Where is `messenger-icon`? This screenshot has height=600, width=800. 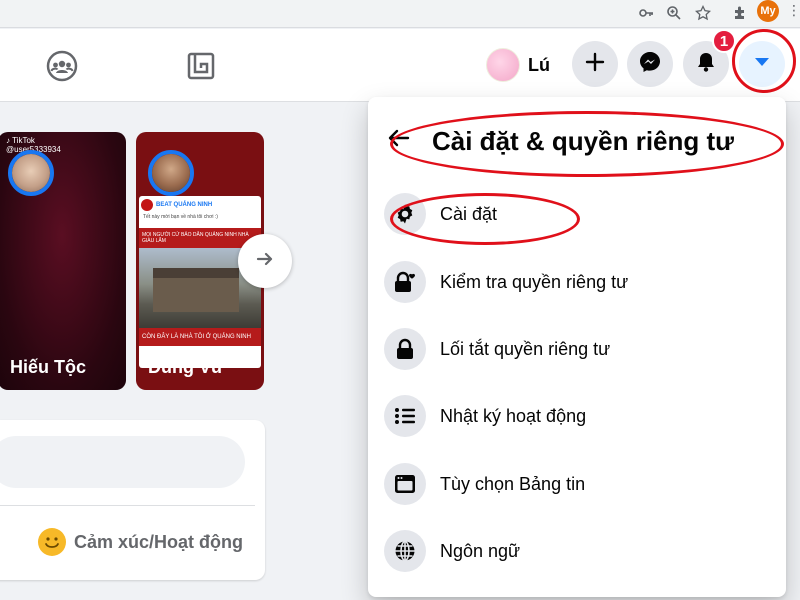
messenger-icon is located at coordinates (650, 64).